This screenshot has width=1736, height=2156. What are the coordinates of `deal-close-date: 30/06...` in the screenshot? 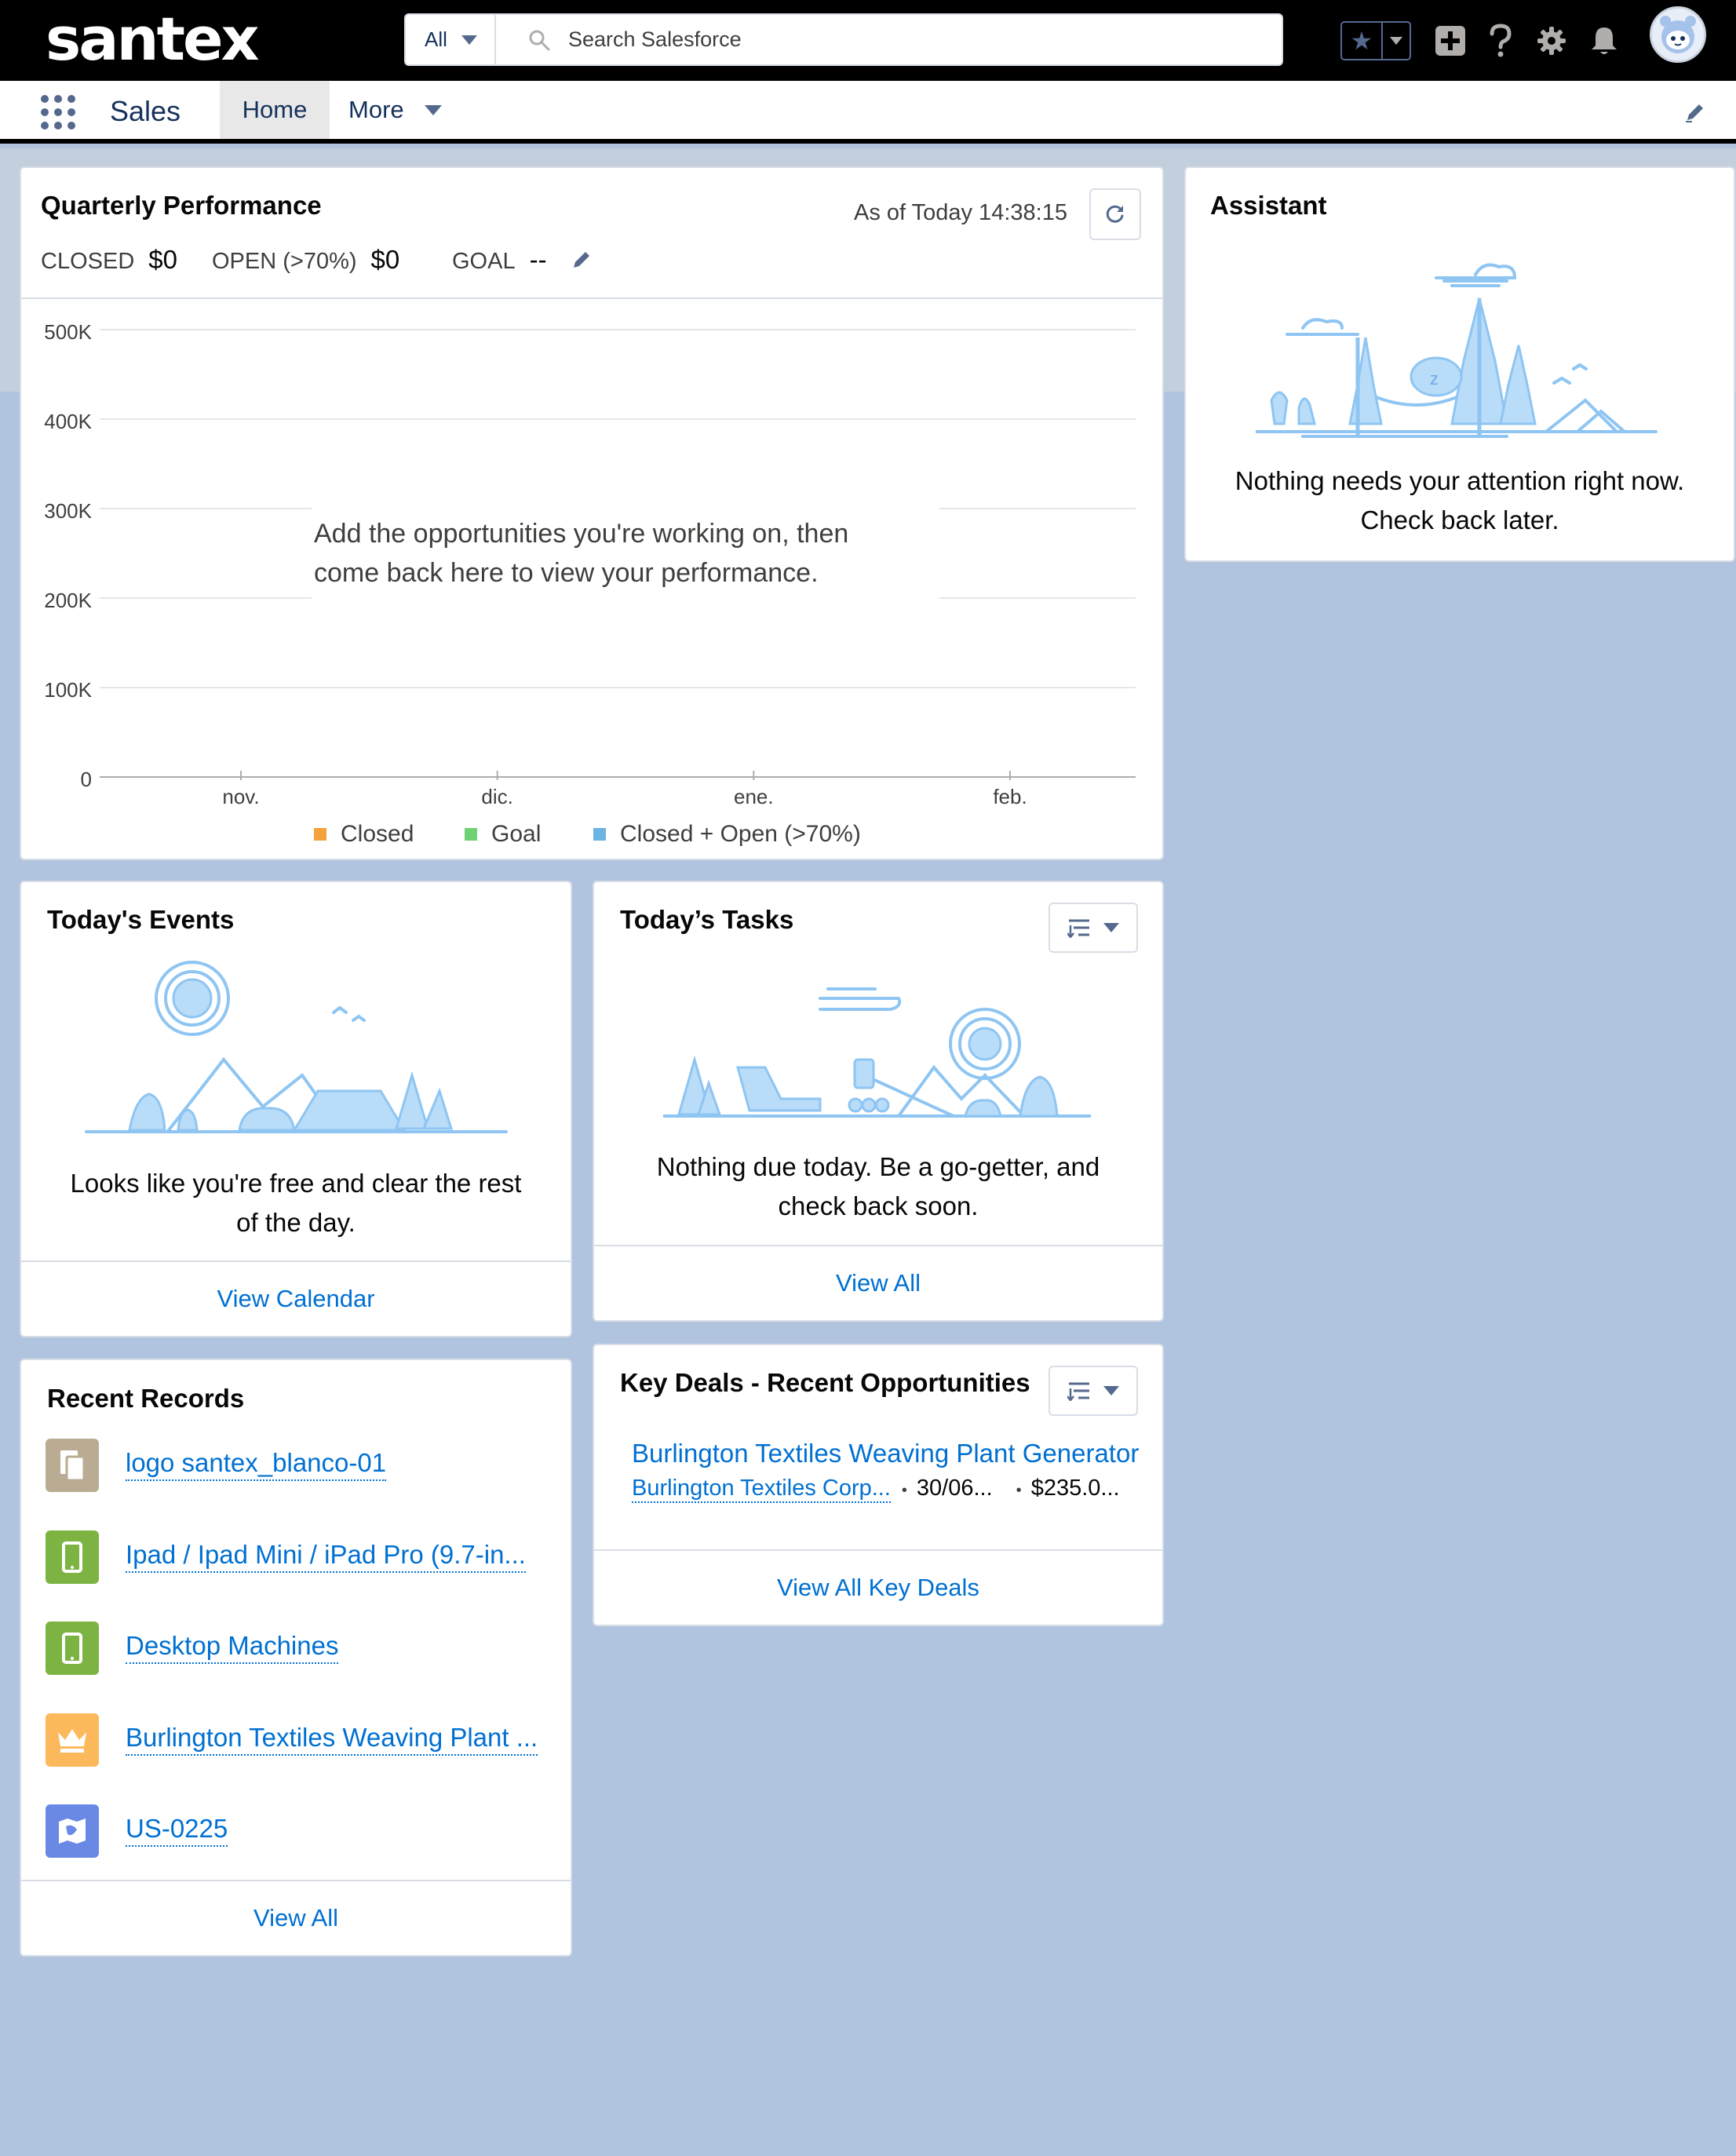 It's located at (954, 1489).